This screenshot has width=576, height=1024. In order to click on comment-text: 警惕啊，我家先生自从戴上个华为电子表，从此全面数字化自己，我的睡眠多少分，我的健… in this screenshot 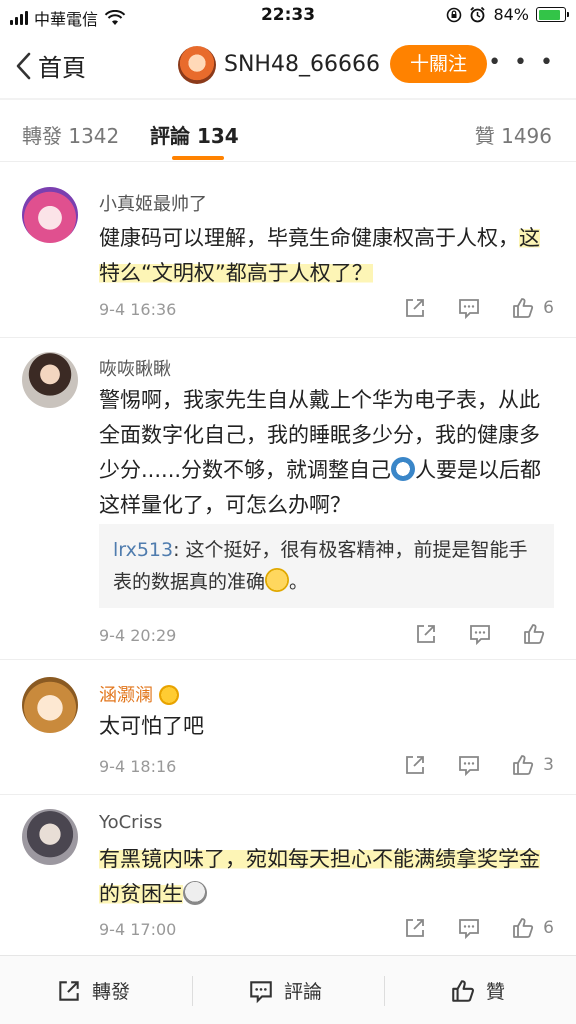, I will do `click(326, 453)`.